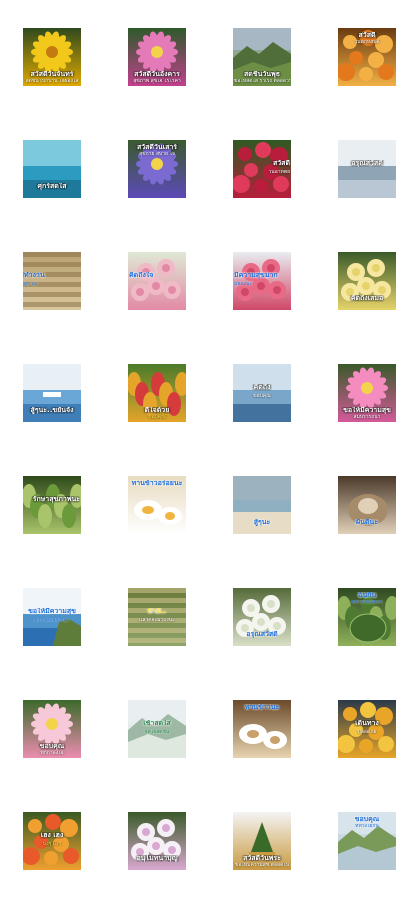 This screenshot has width=420, height=897. Describe the element at coordinates (367, 417) in the screenshot. I see `sticker-subcaption: สมปรารถนา` at that location.